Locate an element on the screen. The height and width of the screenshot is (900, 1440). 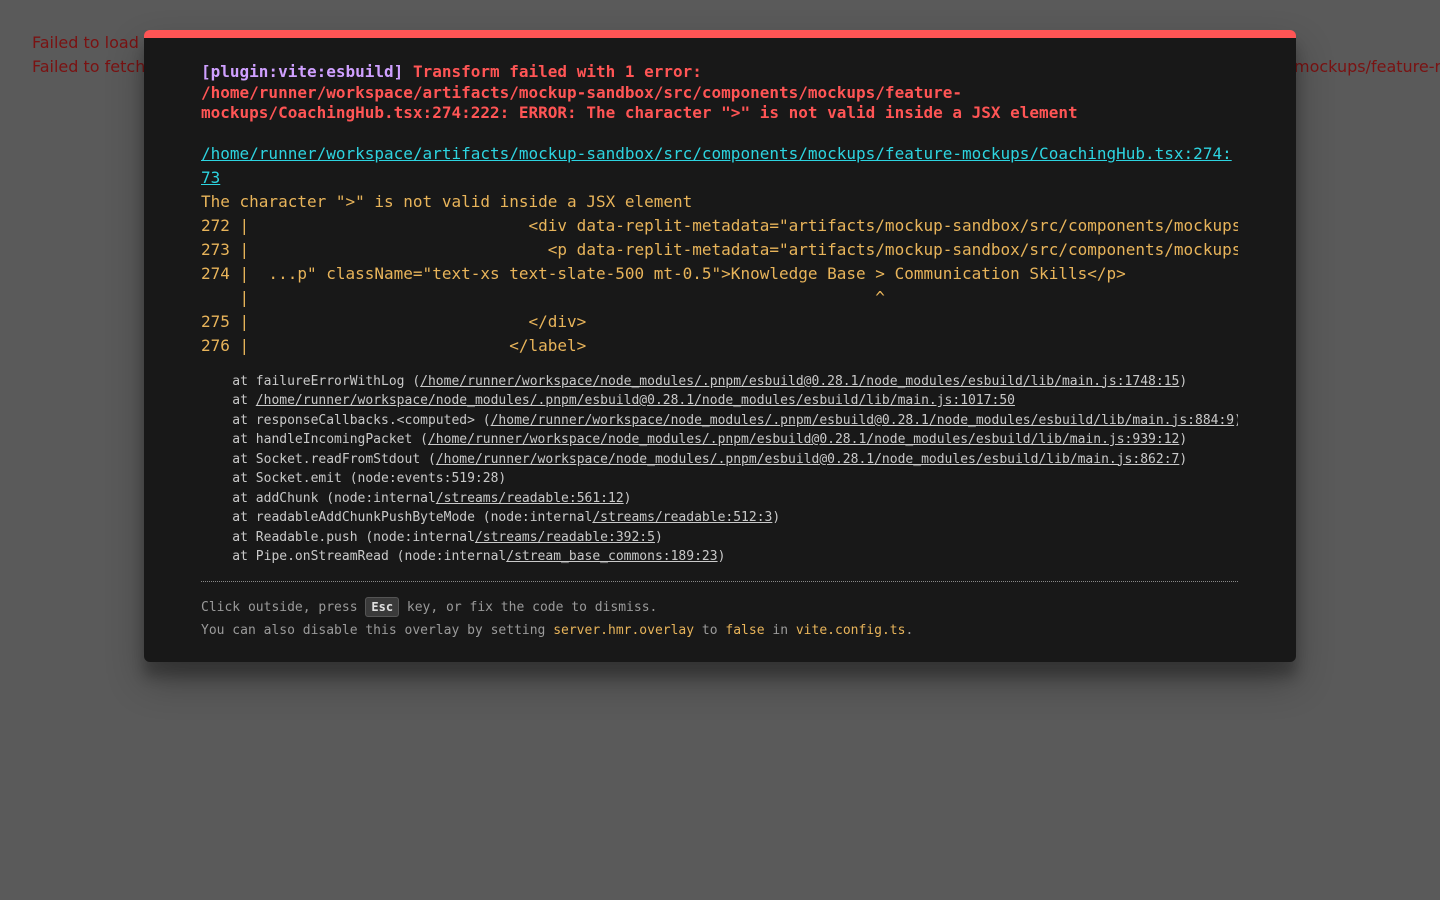
tip-text: Click outside, press is located at coordinates (283, 607).